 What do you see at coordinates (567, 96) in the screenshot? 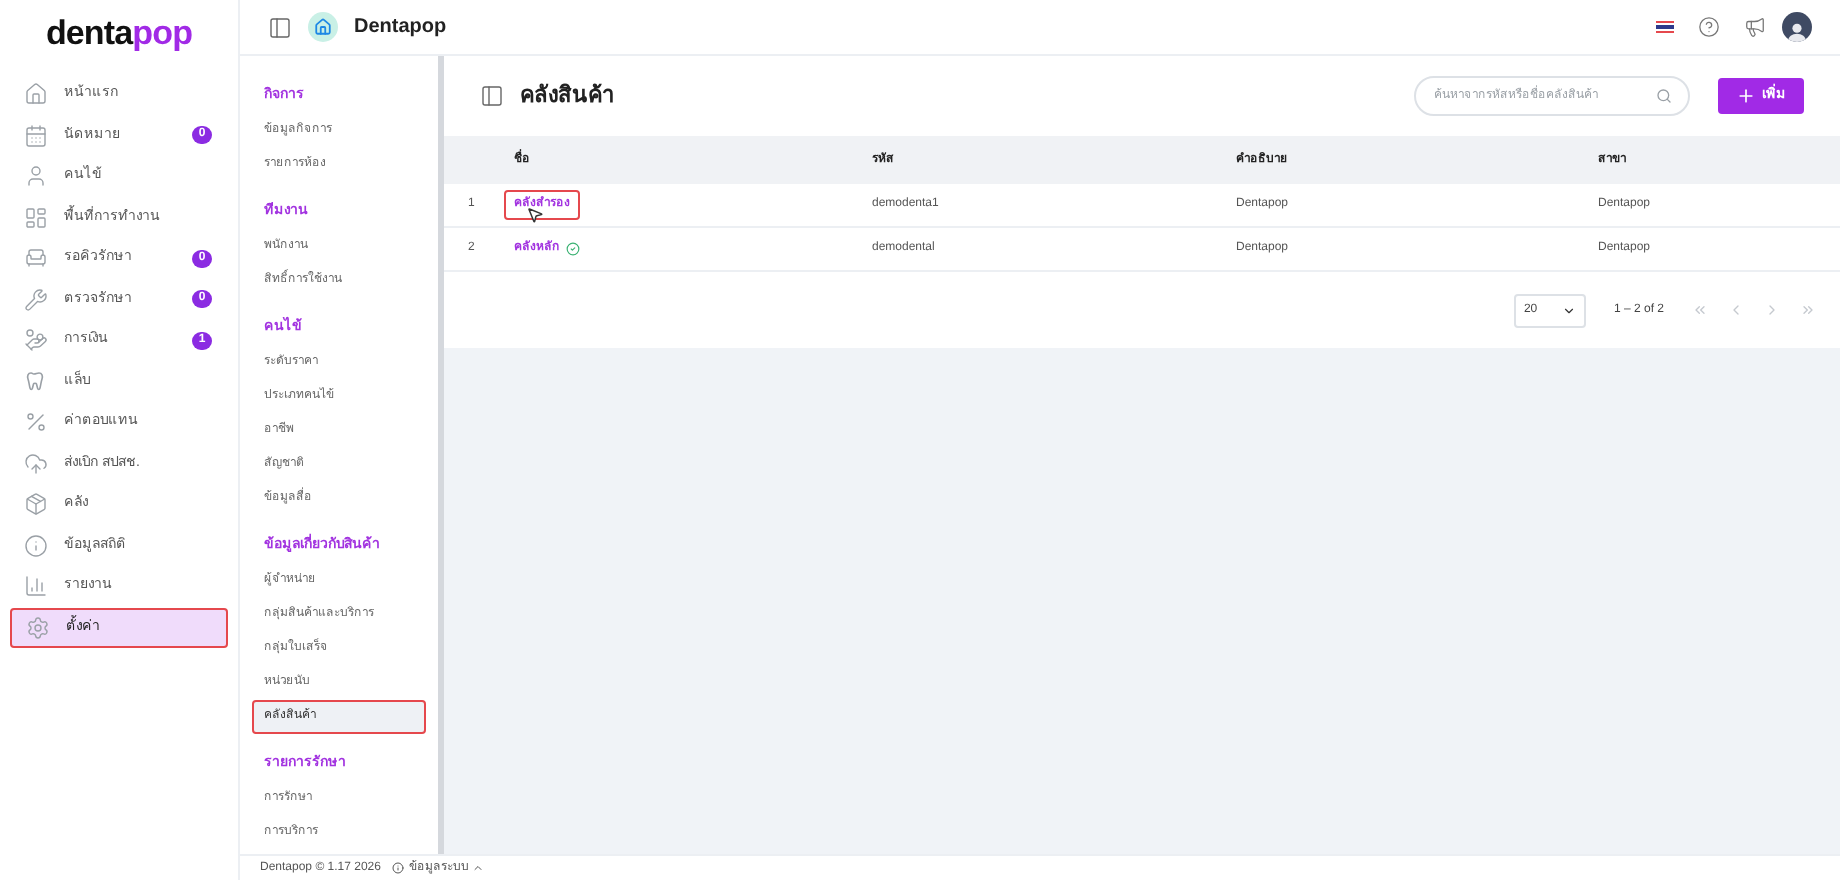
I see `page-title: คลังสินค้า` at bounding box center [567, 96].